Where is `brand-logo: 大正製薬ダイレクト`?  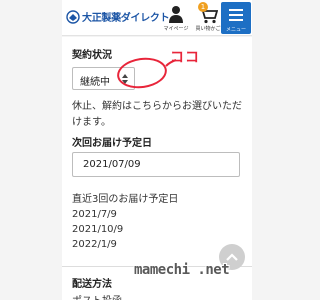 brand-logo: 大正製薬ダイレクト is located at coordinates (118, 16).